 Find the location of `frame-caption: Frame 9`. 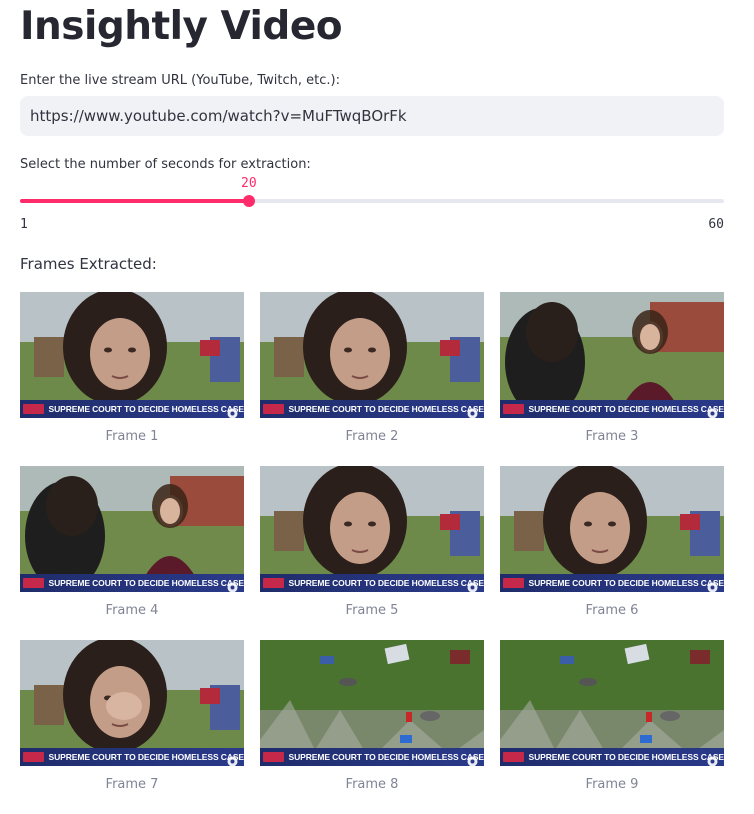

frame-caption: Frame 9 is located at coordinates (612, 784).